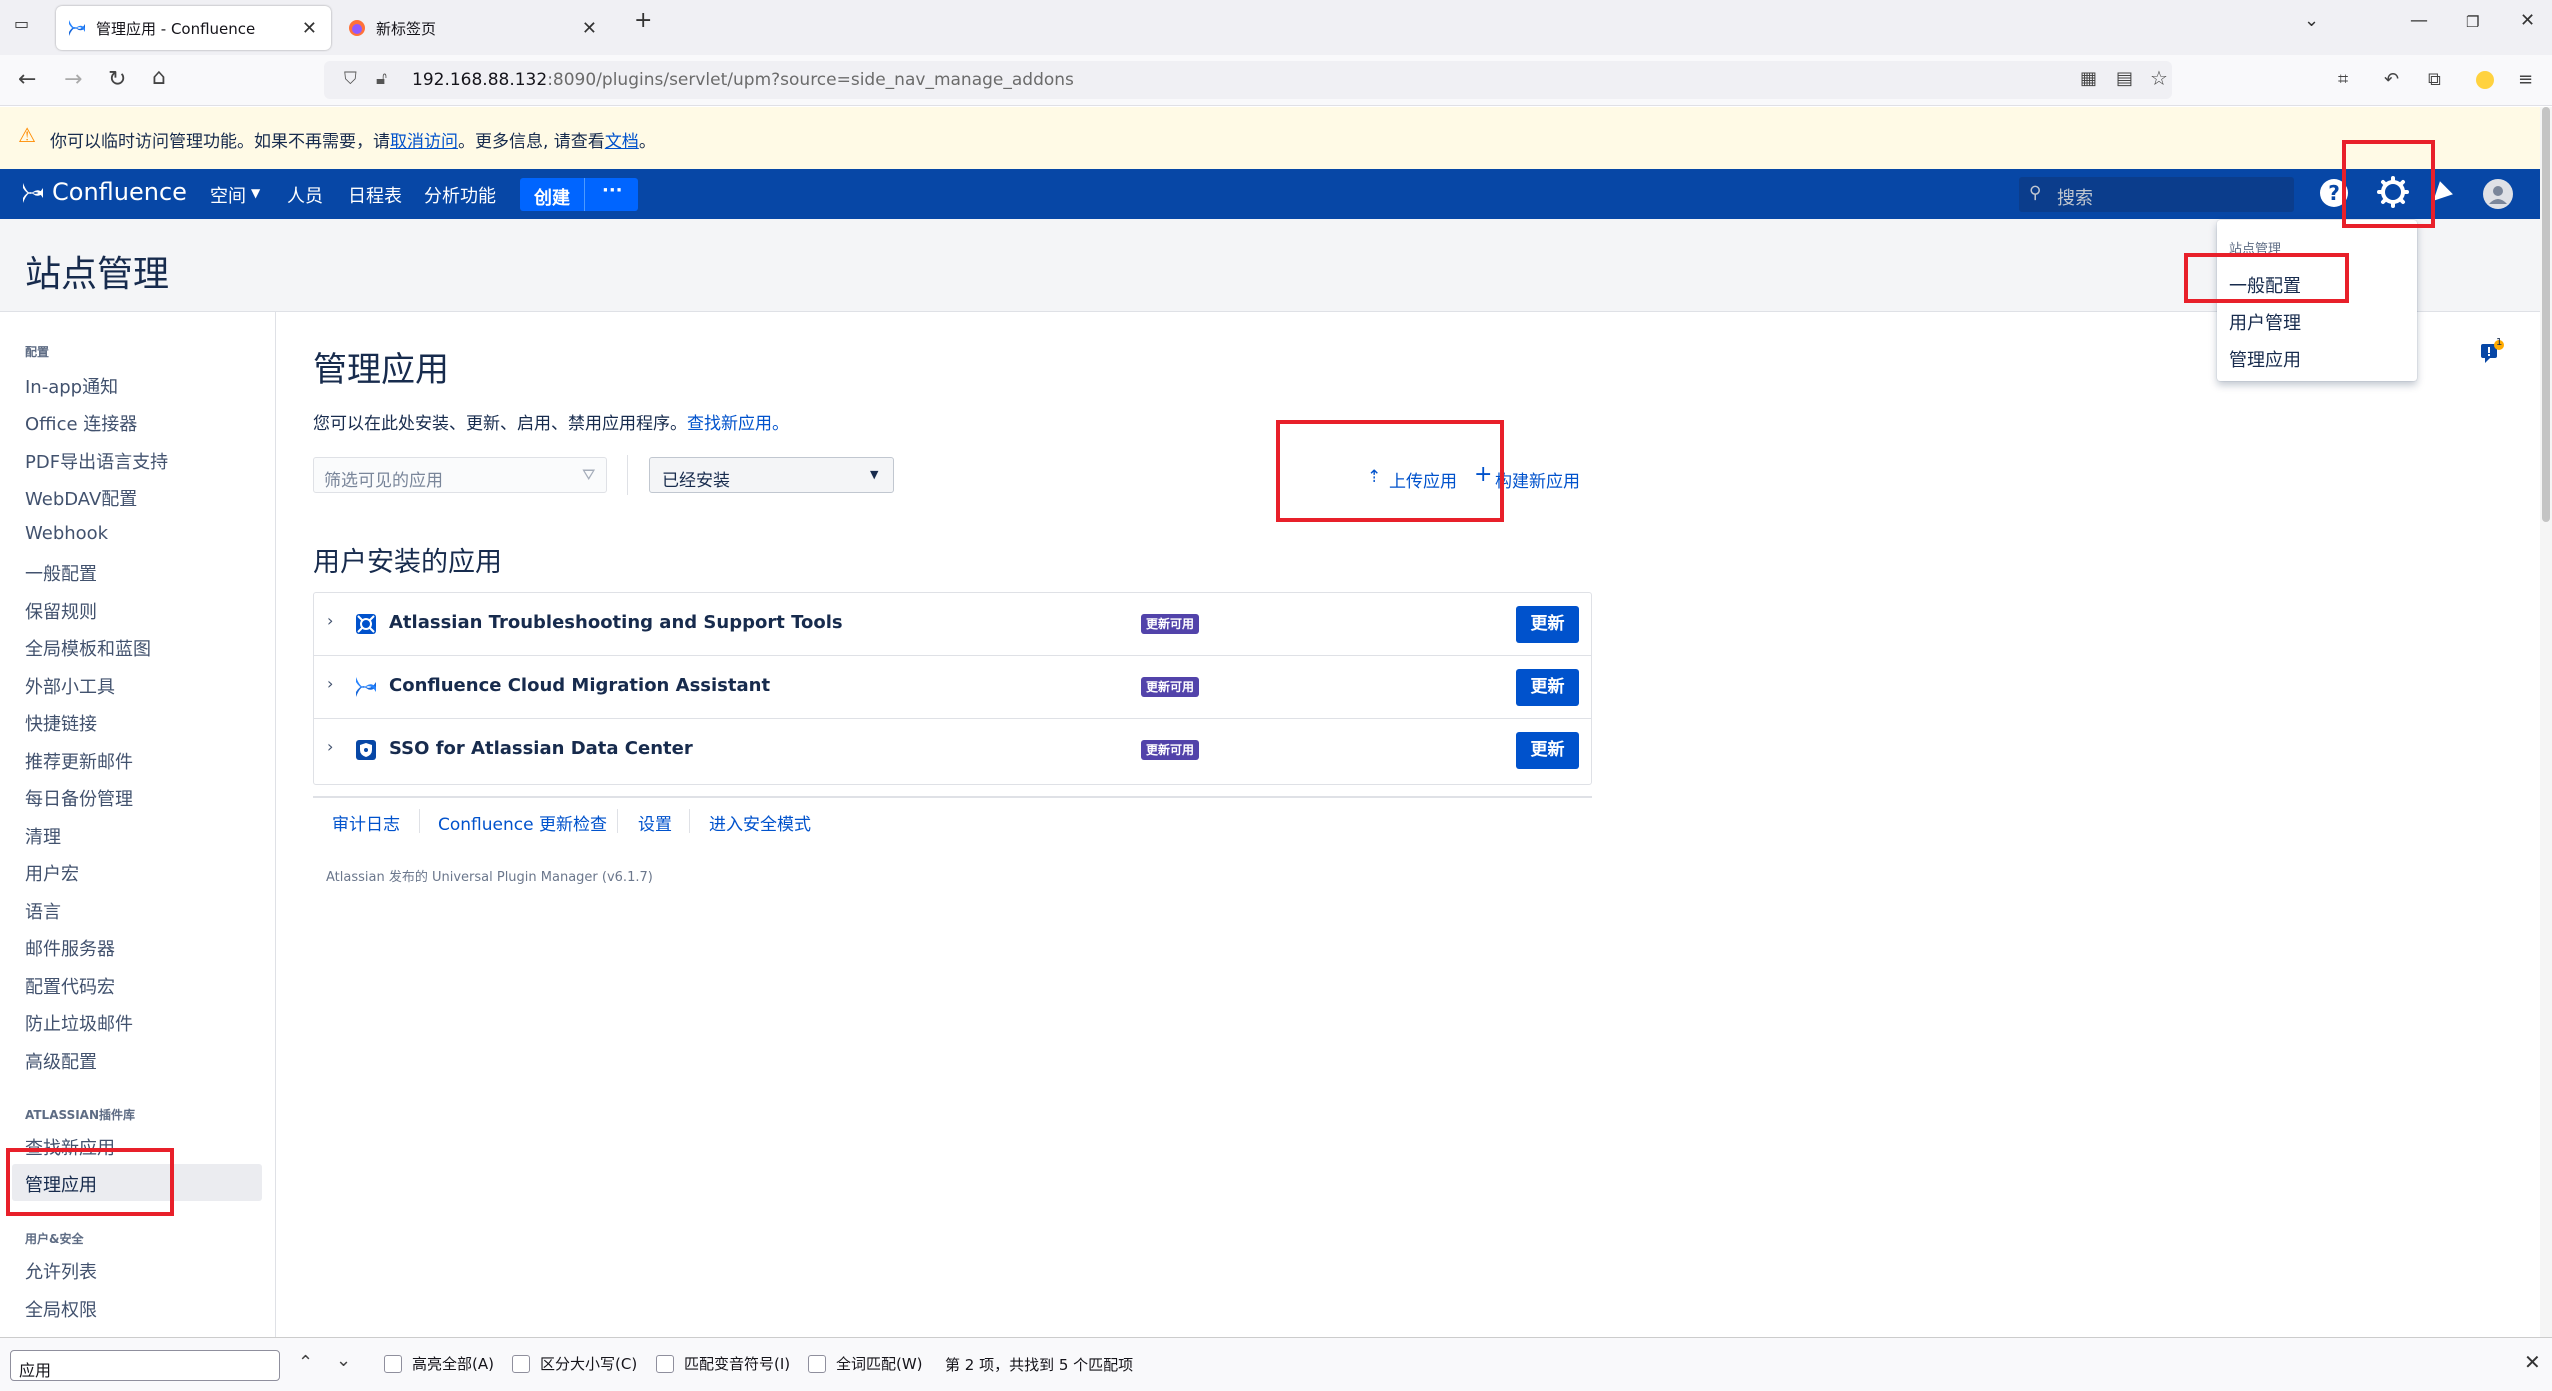 This screenshot has height=1391, width=2552. Describe the element at coordinates (77, 28) in the screenshot. I see `confluence-favicon-icon` at that location.